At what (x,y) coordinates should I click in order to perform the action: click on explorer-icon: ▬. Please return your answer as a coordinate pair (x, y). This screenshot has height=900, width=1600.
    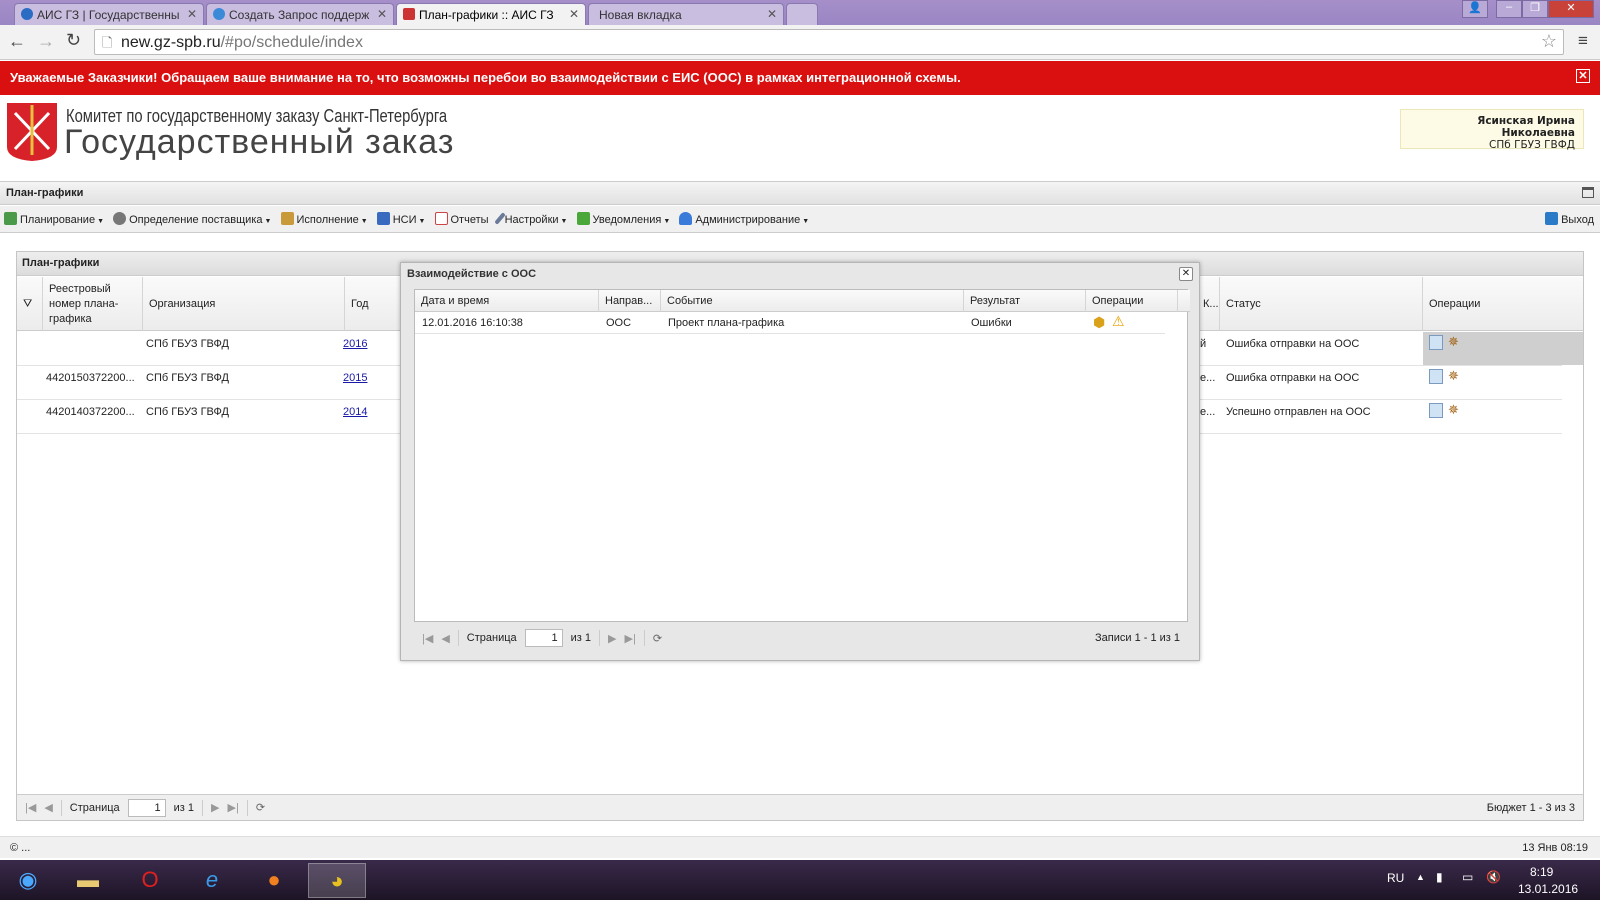
    Looking at the image, I should click on (88, 880).